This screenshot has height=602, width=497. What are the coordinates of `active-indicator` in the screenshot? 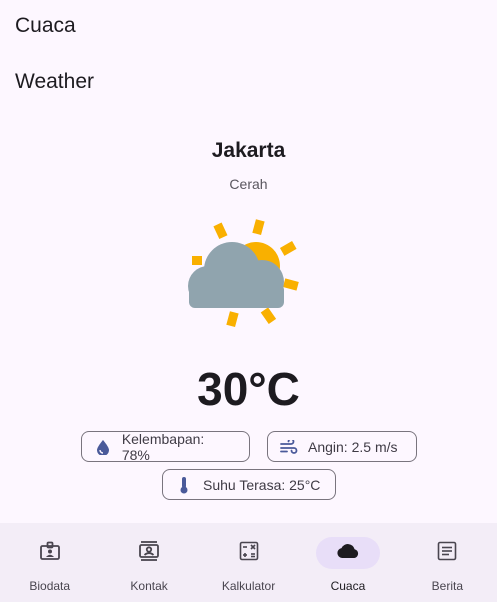 It's located at (347, 553).